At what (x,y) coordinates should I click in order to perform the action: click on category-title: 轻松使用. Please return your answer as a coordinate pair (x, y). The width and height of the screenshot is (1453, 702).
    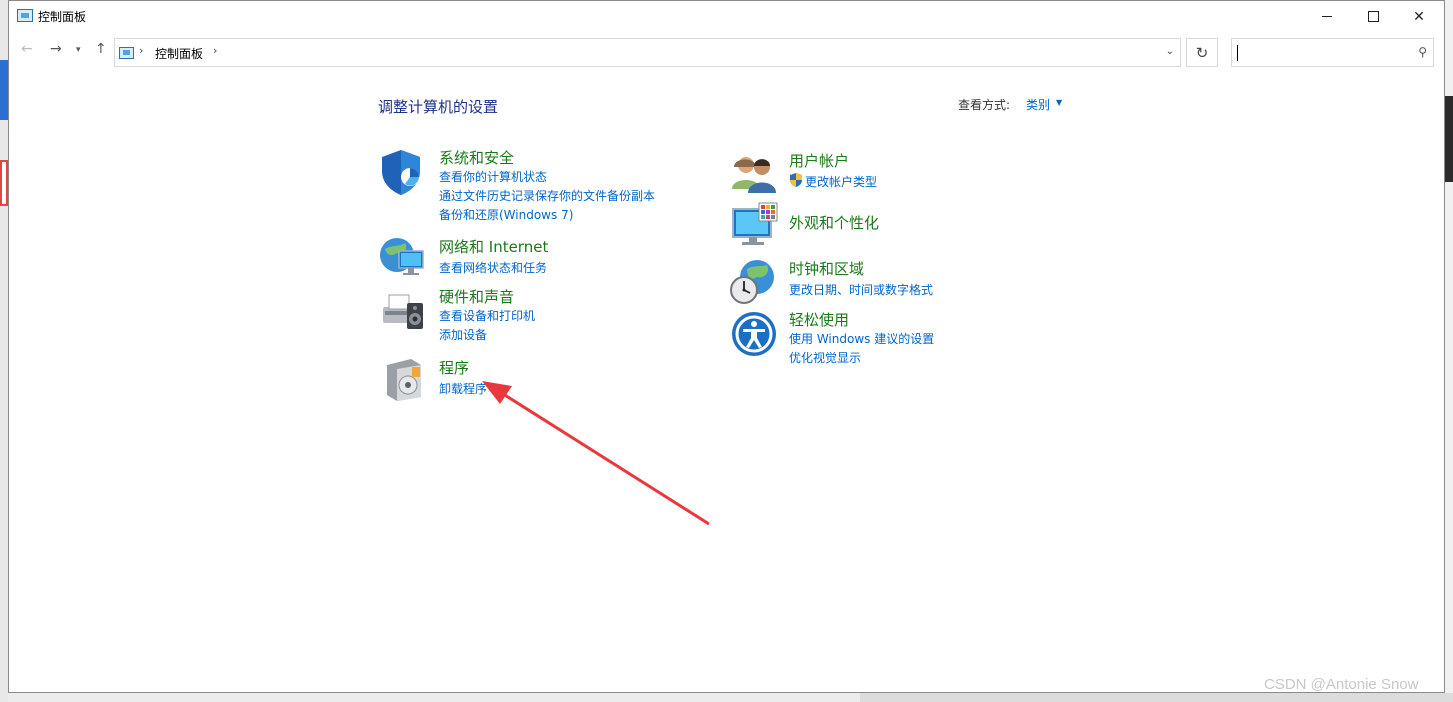
    Looking at the image, I should click on (819, 319).